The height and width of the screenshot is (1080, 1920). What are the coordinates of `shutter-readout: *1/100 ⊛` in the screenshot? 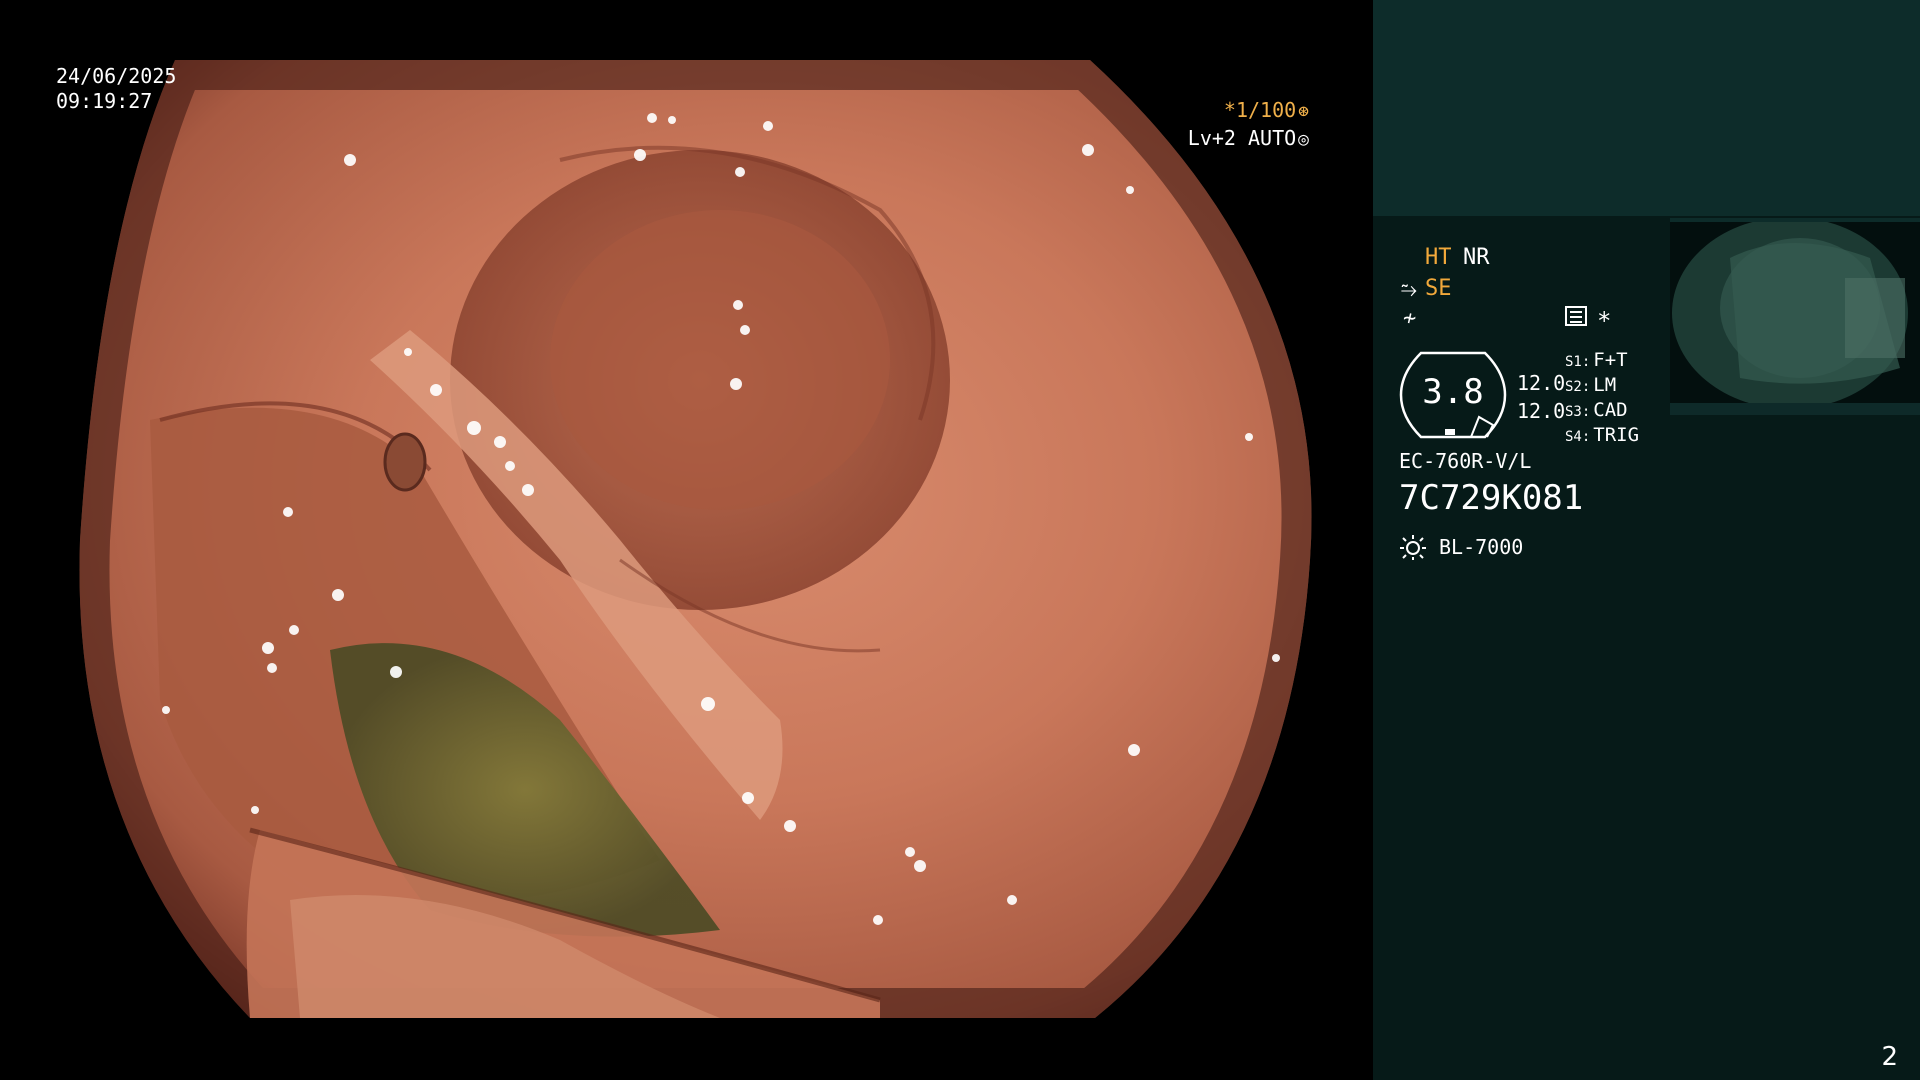 It's located at (1266, 111).